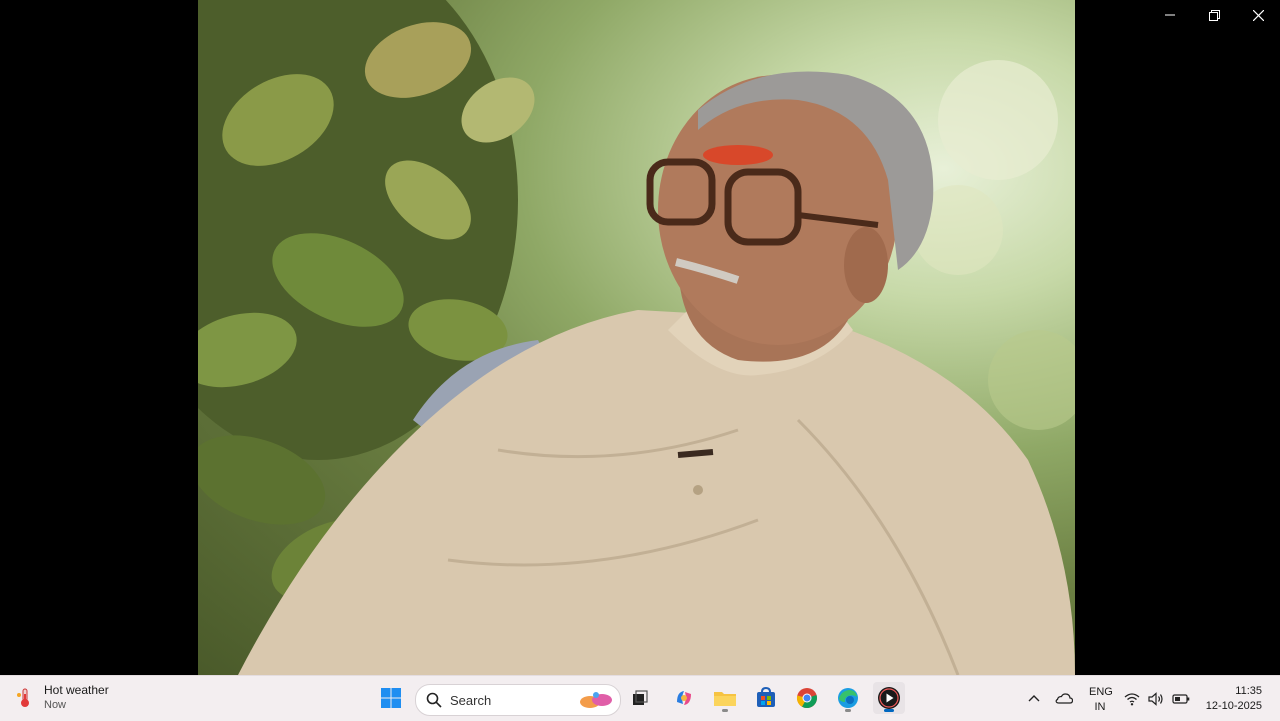 The width and height of the screenshot is (1280, 721). Describe the element at coordinates (434, 700) in the screenshot. I see `search-icon` at that location.